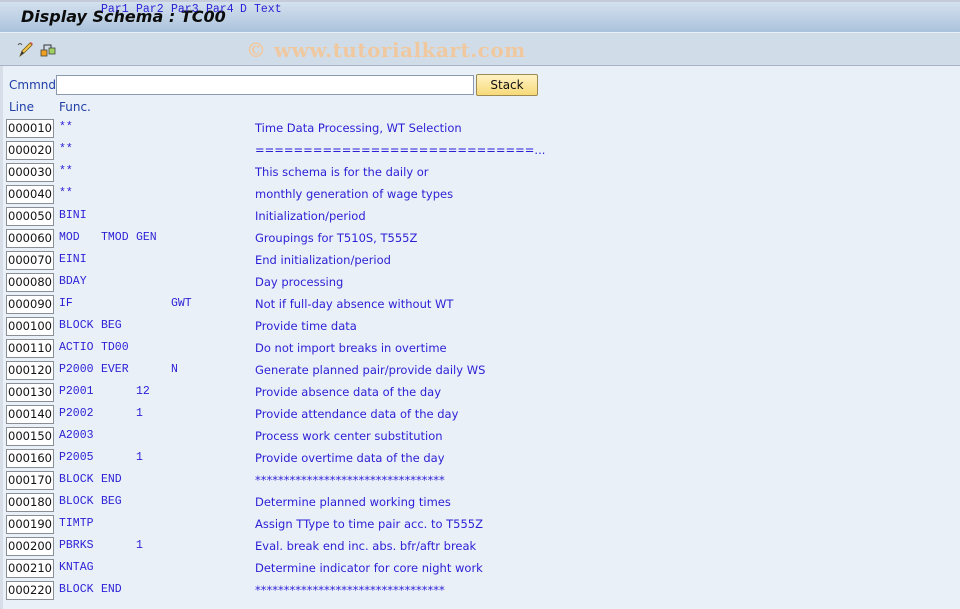 Image resolution: width=960 pixels, height=609 pixels. What do you see at coordinates (30, 480) in the screenshot?
I see `line-number-field: 000170` at bounding box center [30, 480].